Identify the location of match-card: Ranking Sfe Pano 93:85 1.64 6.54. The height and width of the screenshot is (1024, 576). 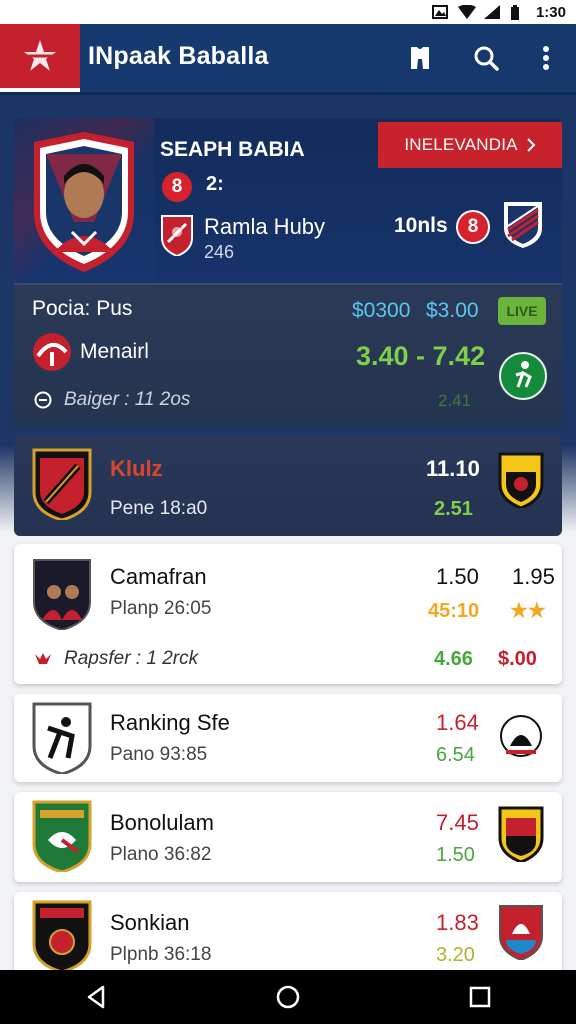
(288, 738).